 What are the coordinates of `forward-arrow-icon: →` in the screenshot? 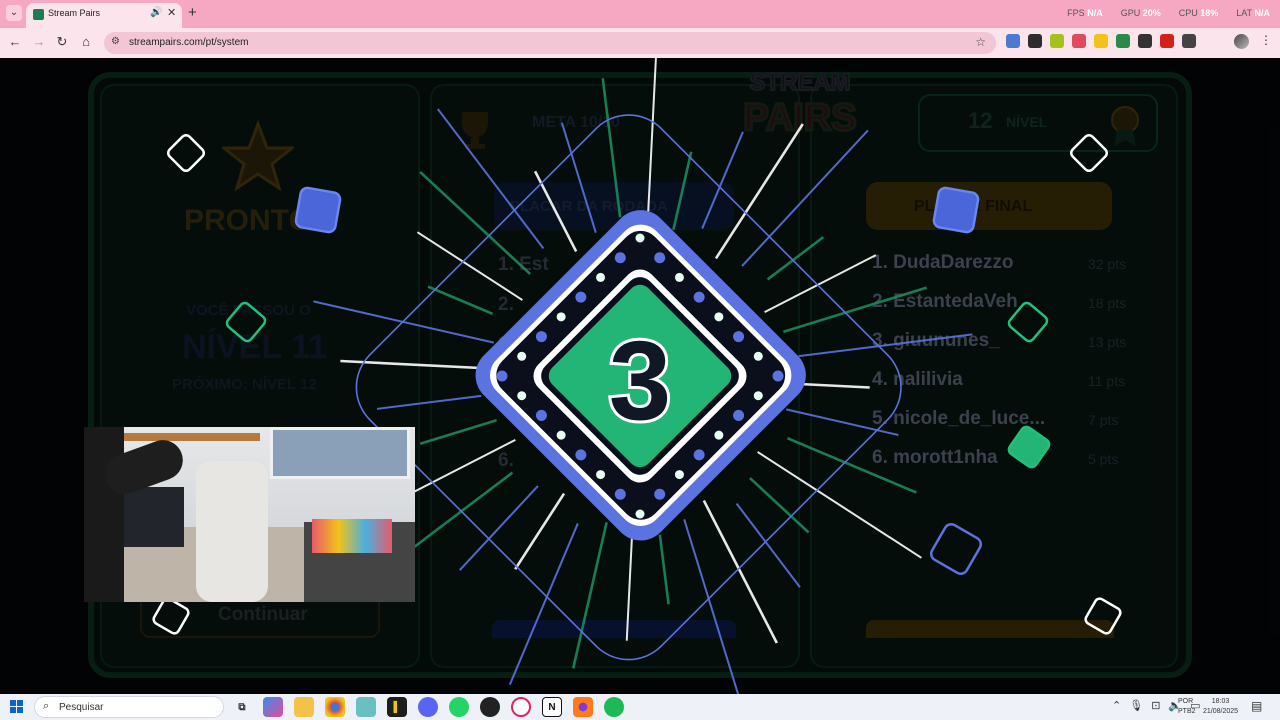 It's located at (39, 41).